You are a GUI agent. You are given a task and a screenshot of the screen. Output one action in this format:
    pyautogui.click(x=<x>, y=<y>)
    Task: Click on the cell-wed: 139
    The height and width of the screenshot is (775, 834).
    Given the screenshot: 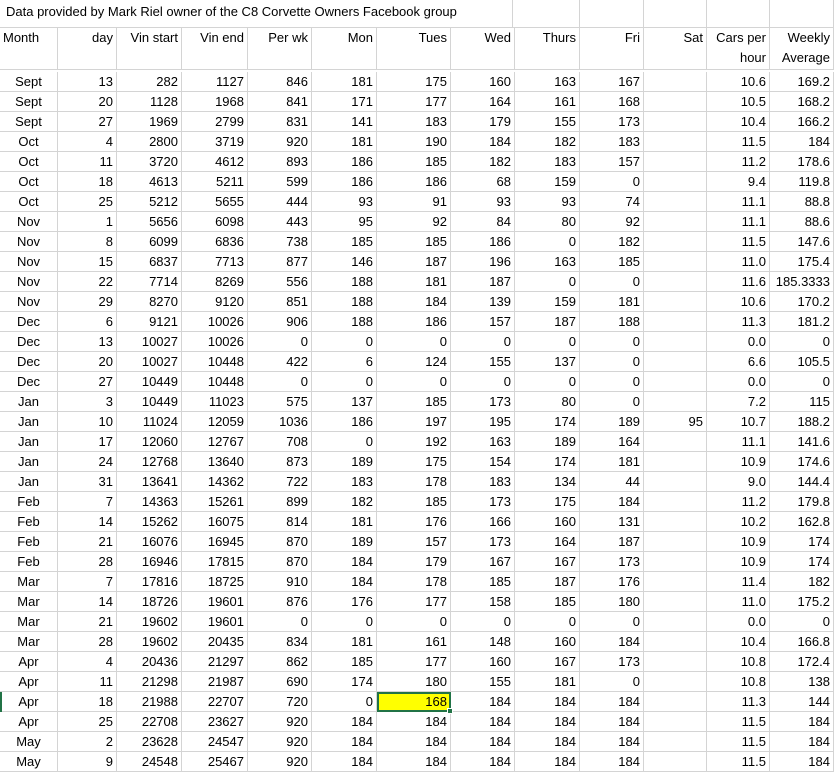 What is the action you would take?
    pyautogui.click(x=483, y=302)
    